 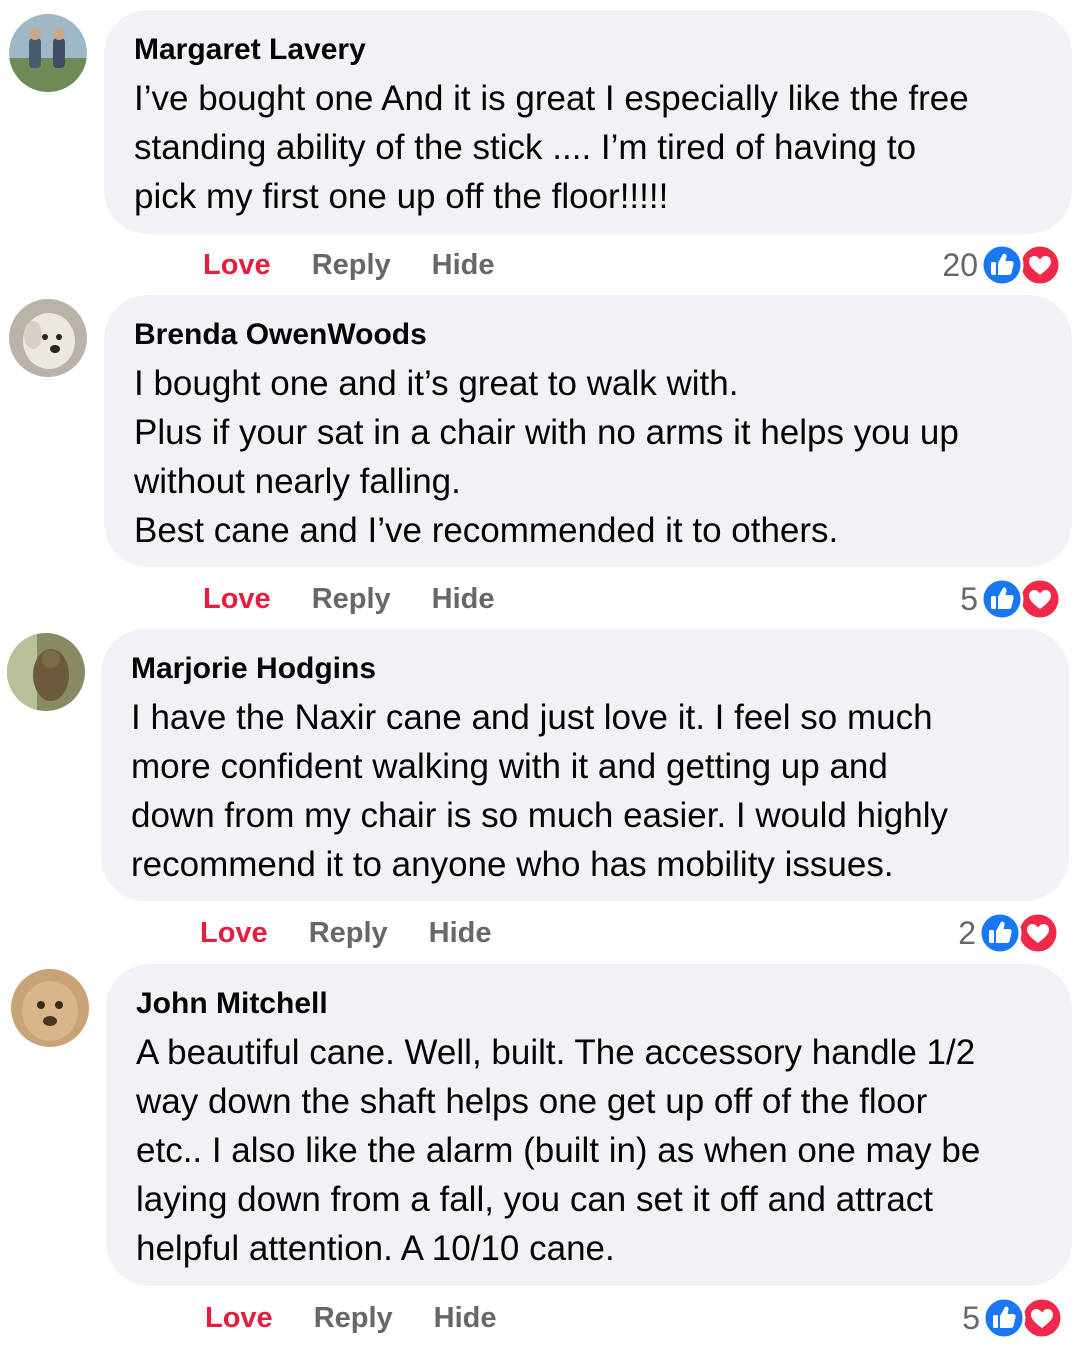 I want to click on comment-author: Marjorie Hodgins, so click(x=585, y=669).